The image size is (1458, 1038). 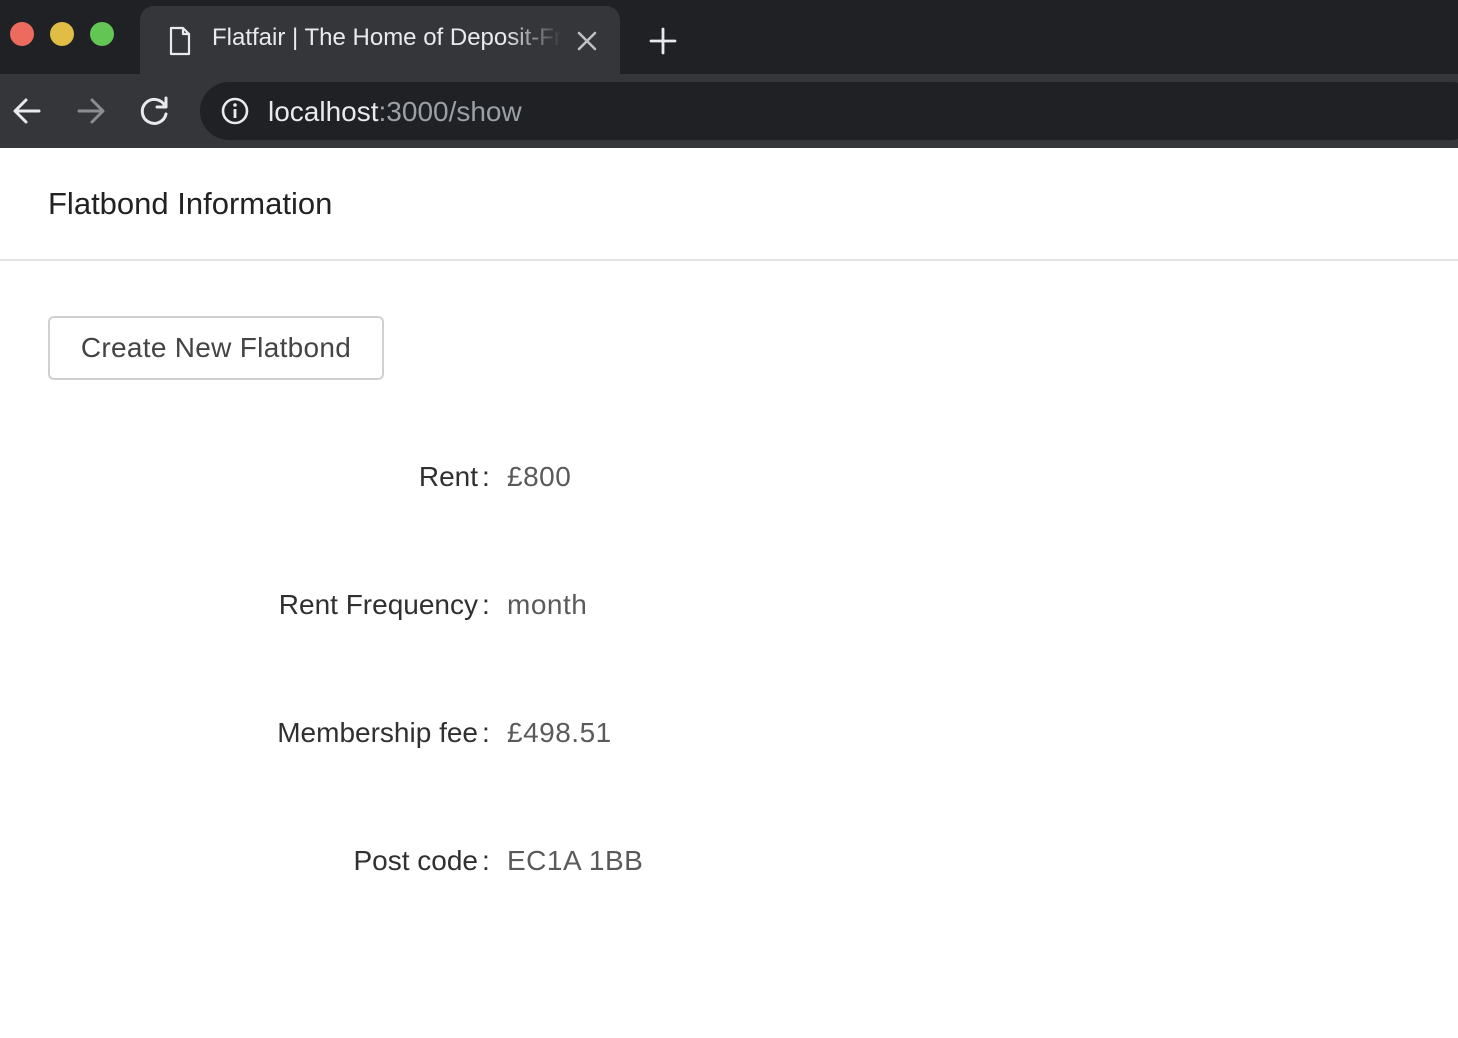 I want to click on rent-frequency-value: month, so click(x=547, y=604).